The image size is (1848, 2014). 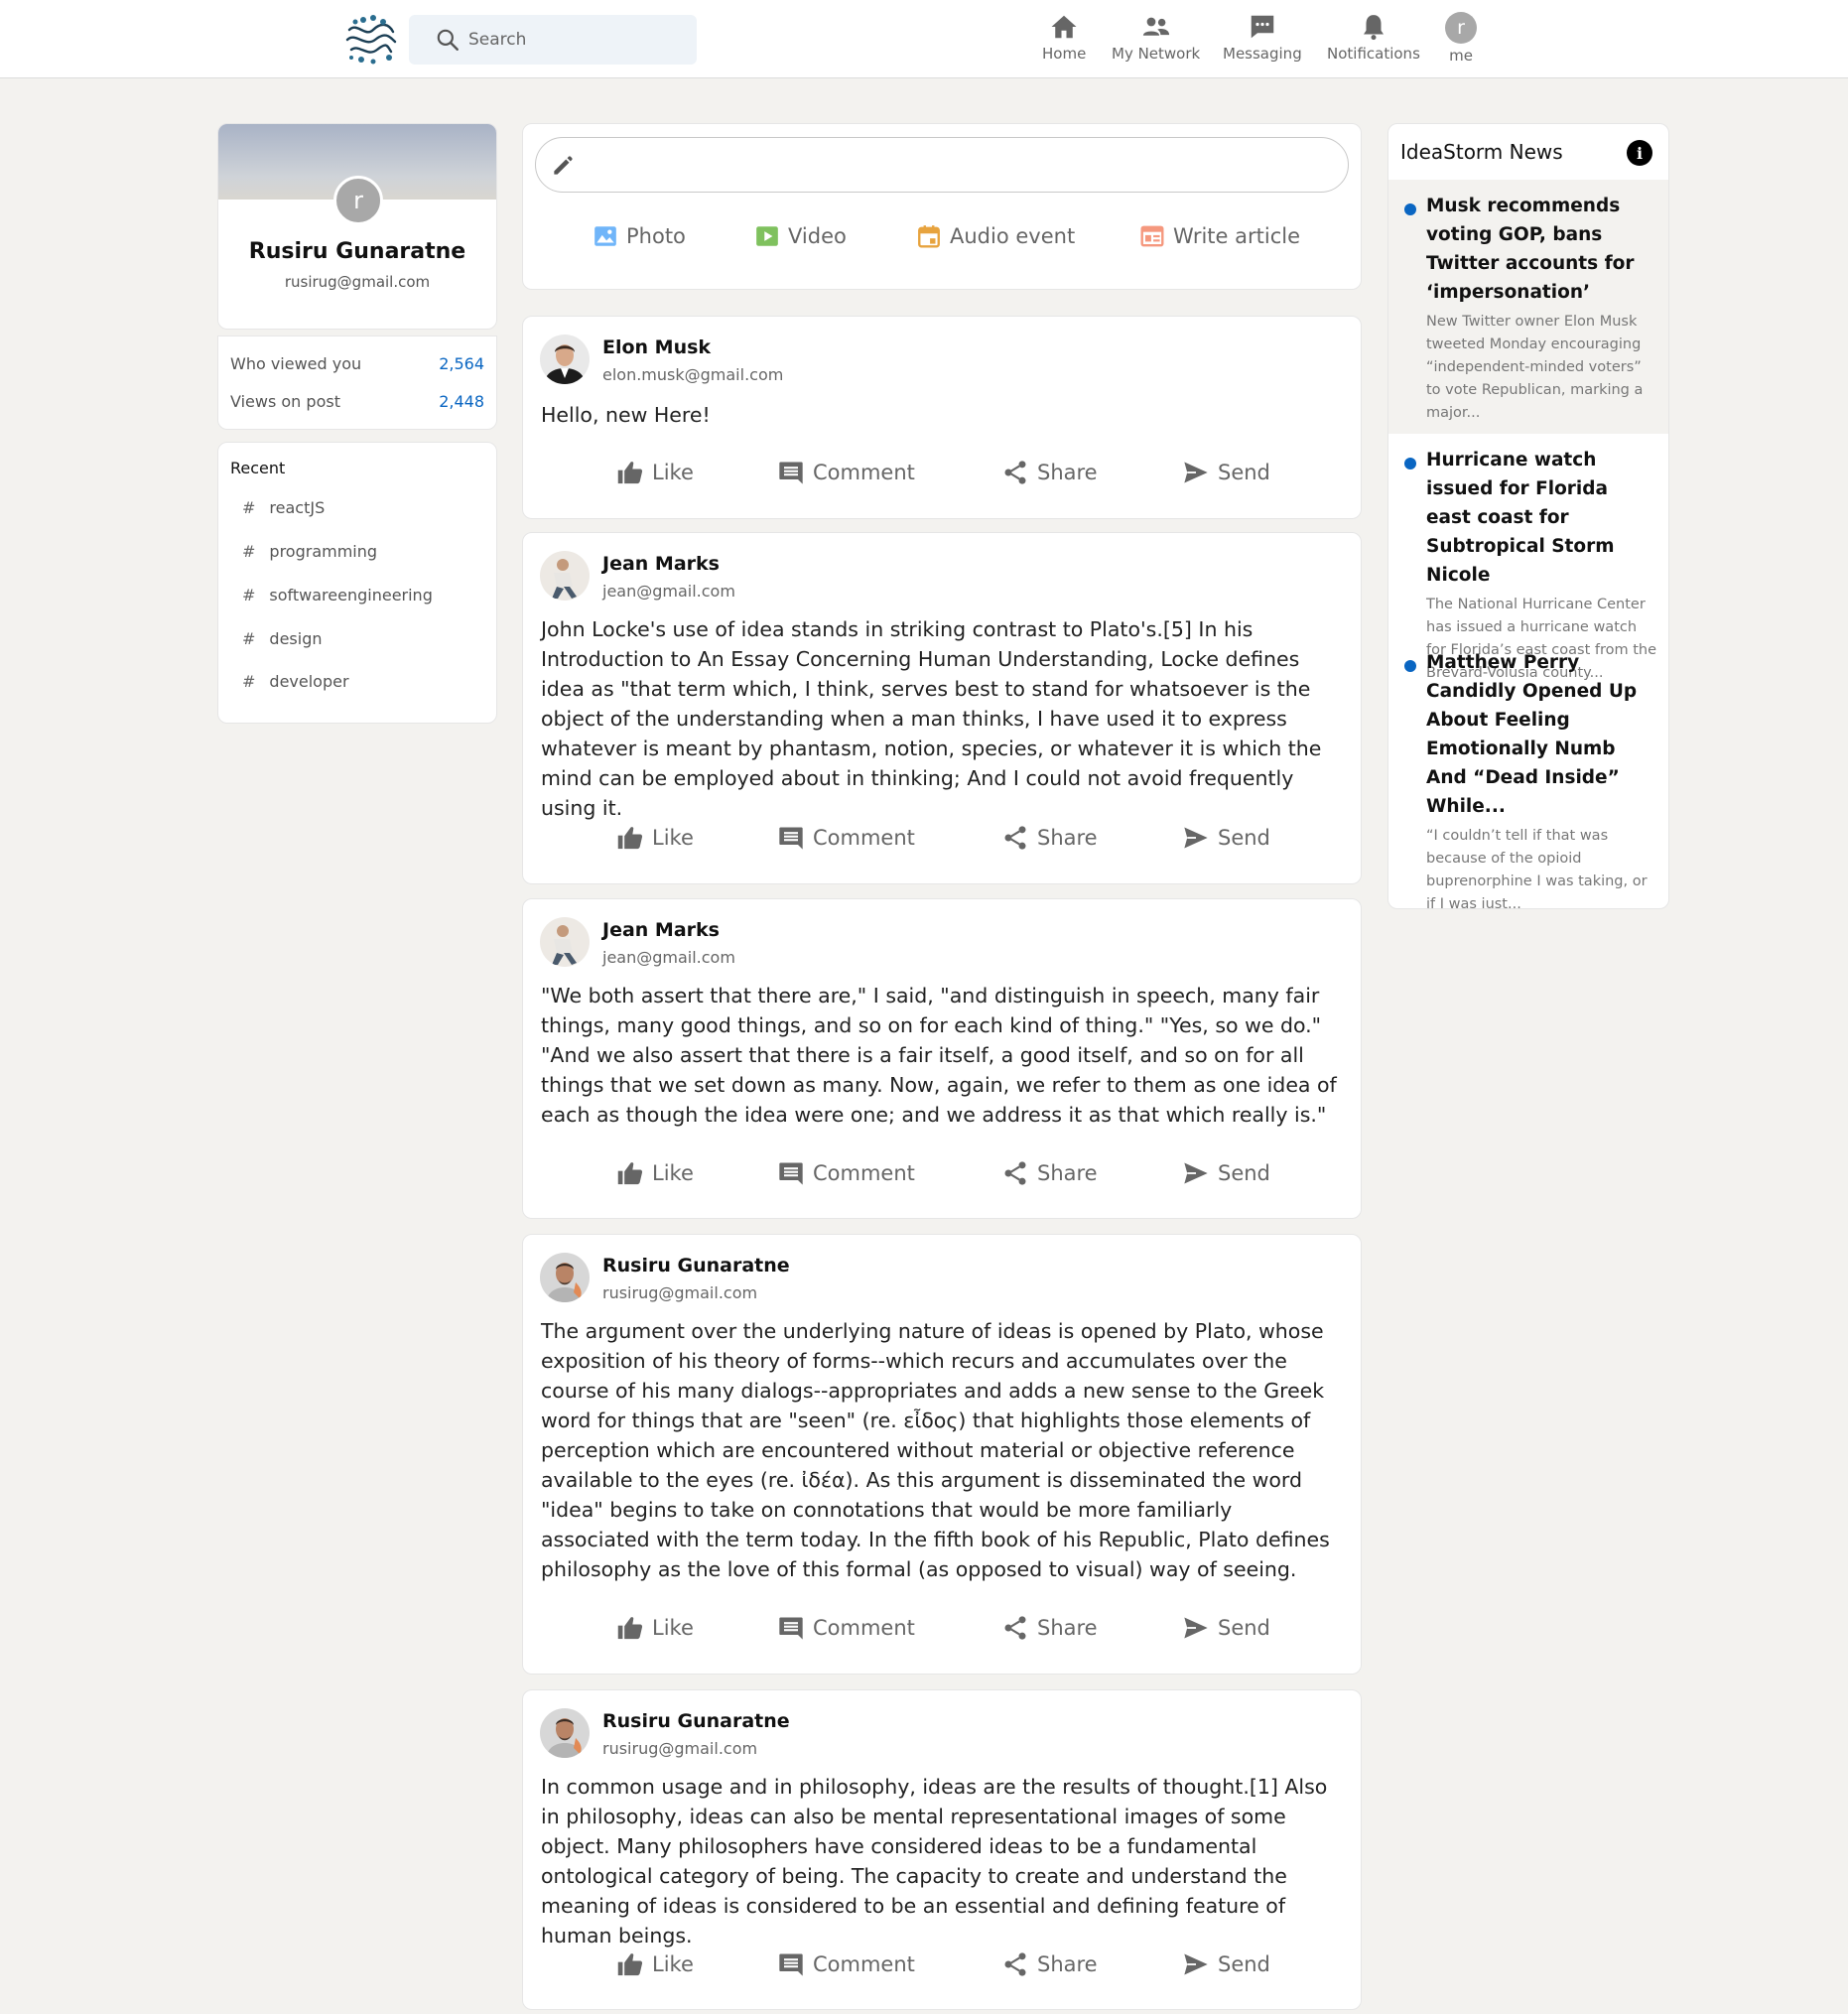 What do you see at coordinates (296, 364) in the screenshot?
I see `stat-label: Who viewed you` at bounding box center [296, 364].